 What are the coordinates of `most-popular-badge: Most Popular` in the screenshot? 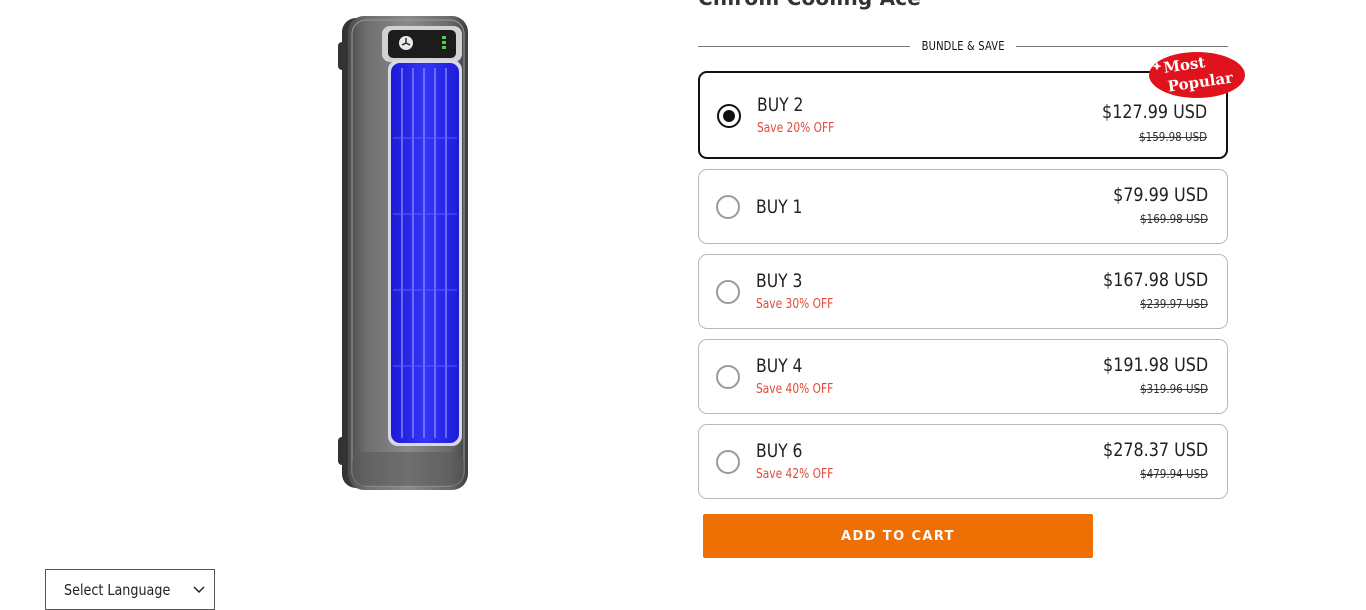 It's located at (1197, 74).